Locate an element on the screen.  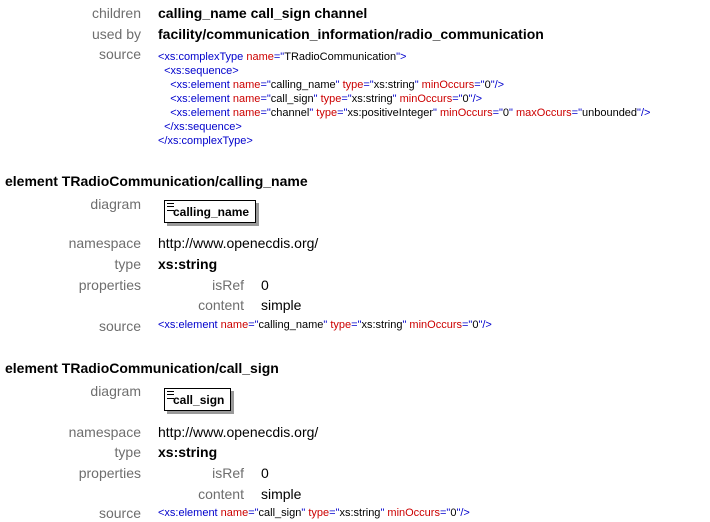
source-token: maxOccurs is located at coordinates (544, 113).